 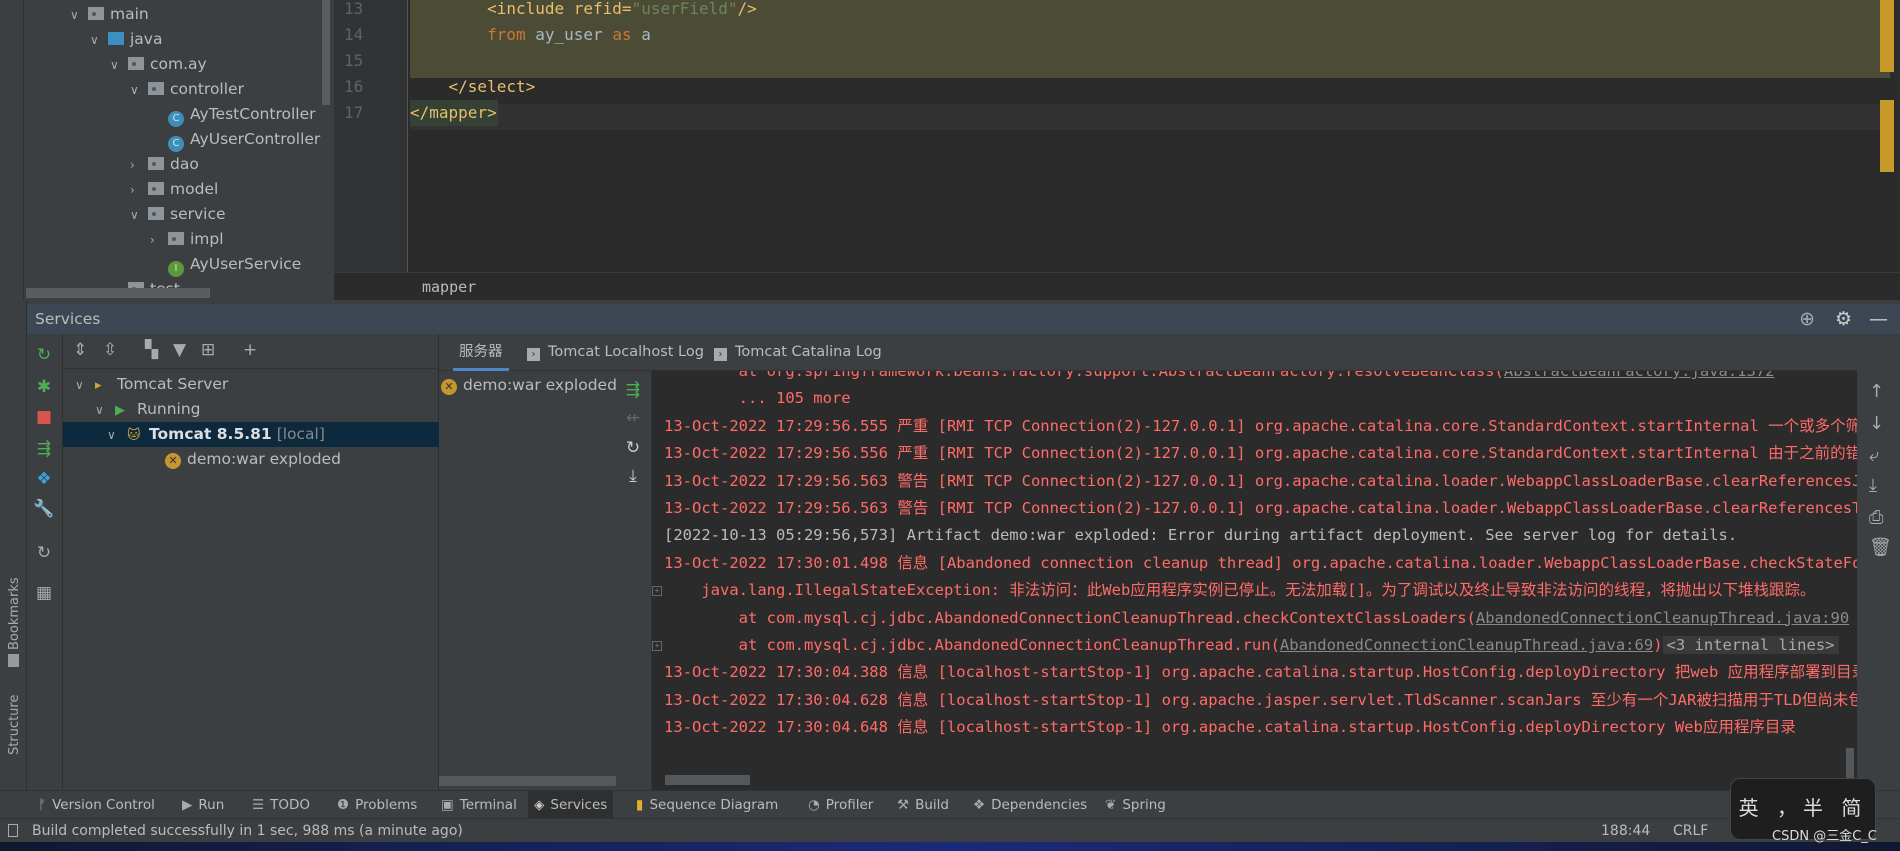 What do you see at coordinates (44, 509) in the screenshot?
I see `wrench-icon: 🔧` at bounding box center [44, 509].